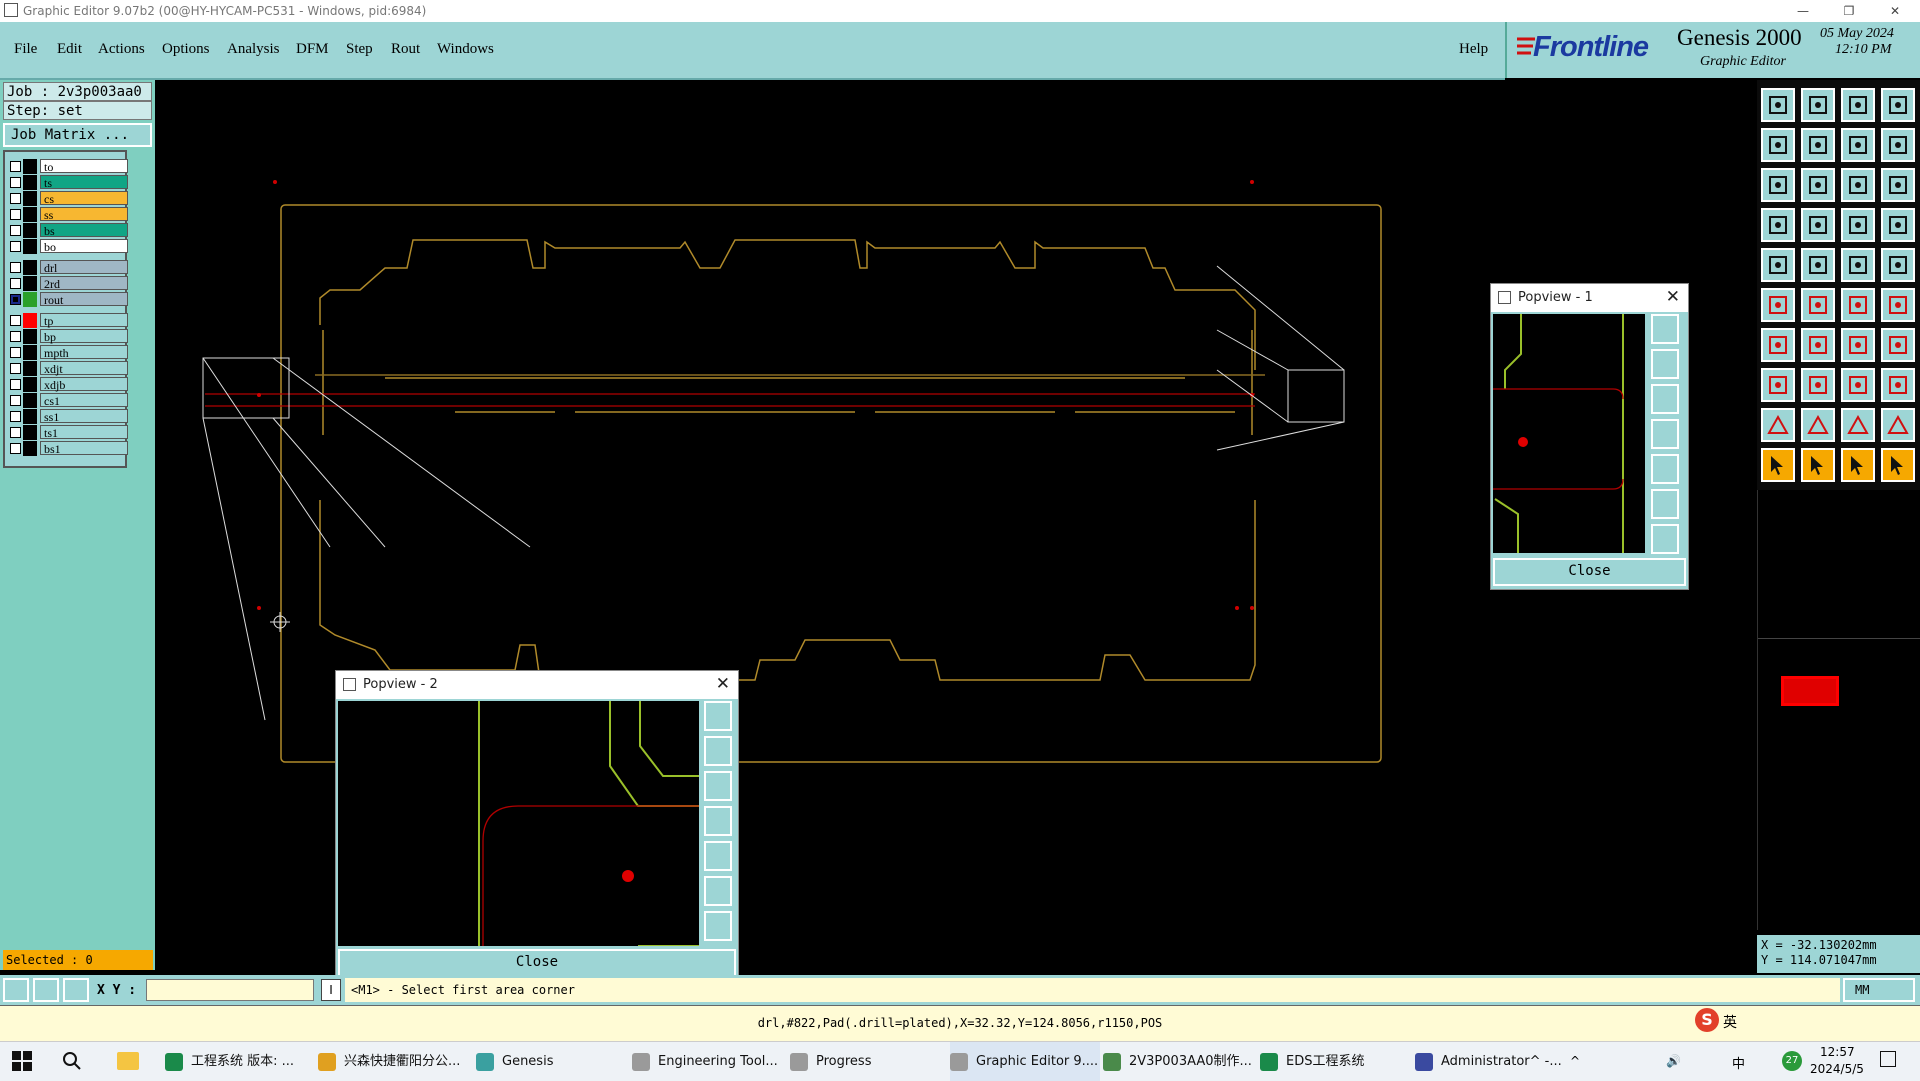 This screenshot has width=1920, height=1081. Describe the element at coordinates (84, 246) in the screenshot. I see `layer-name: bo` at that location.